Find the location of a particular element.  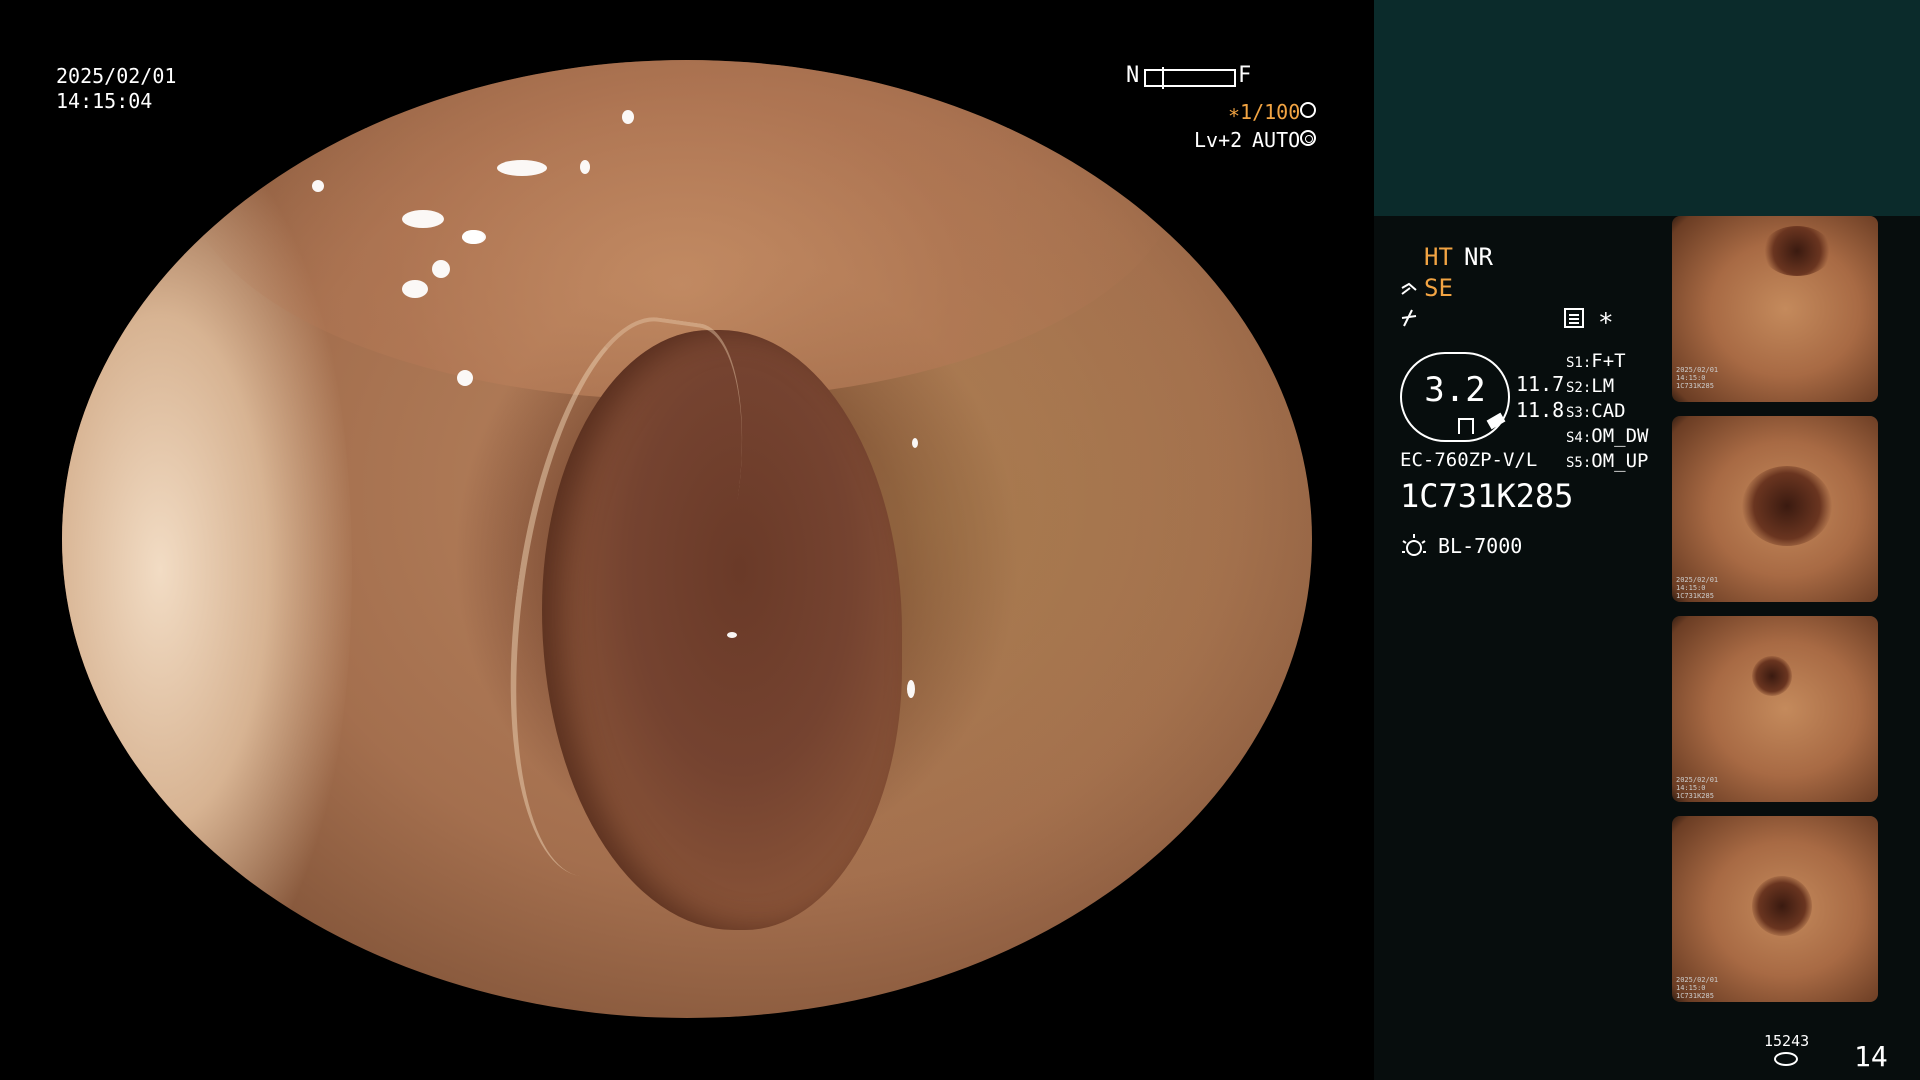

switch-item: S4:OM_DW is located at coordinates (1607, 436).